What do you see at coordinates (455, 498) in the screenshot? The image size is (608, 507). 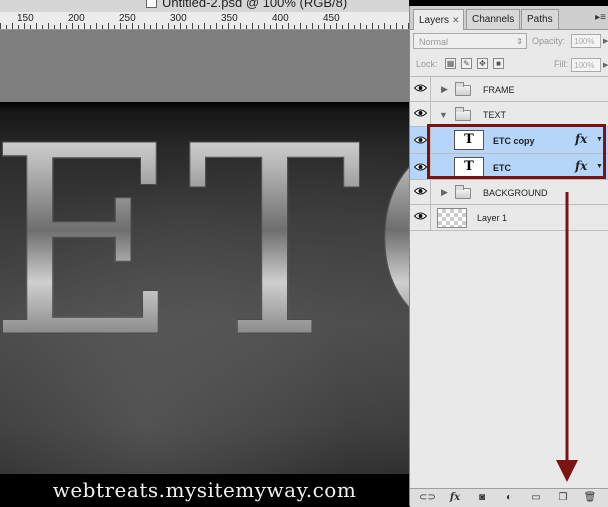 I see `add-style-fx-icon: fx` at bounding box center [455, 498].